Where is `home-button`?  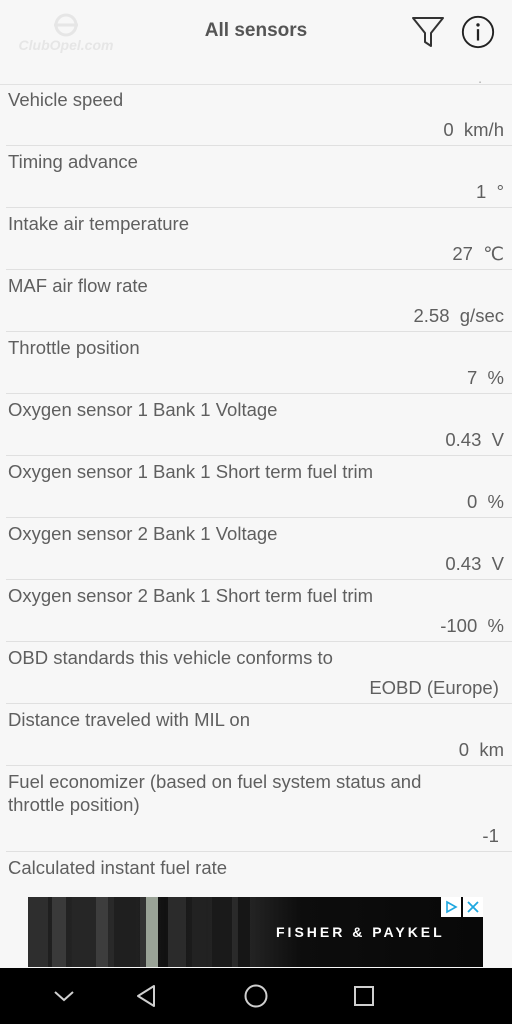 home-button is located at coordinates (256, 996).